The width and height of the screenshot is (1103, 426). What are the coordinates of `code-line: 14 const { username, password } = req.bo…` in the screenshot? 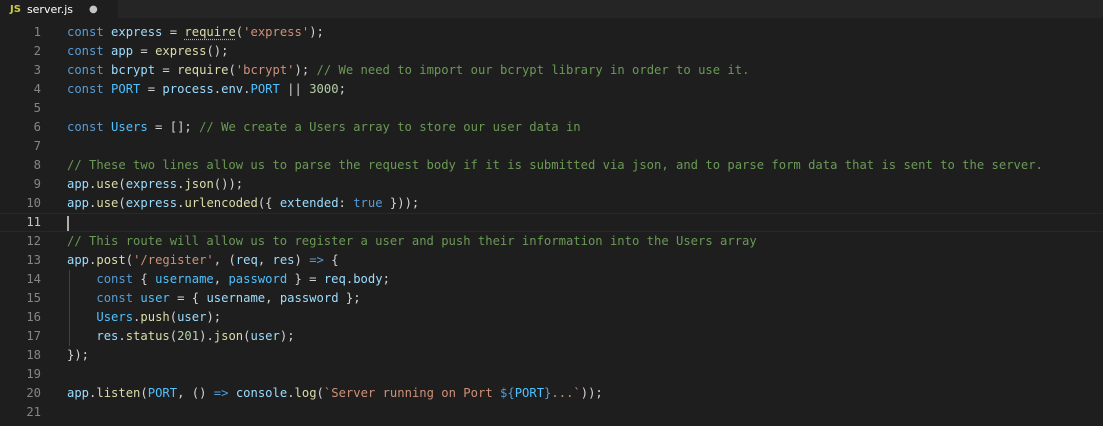 It's located at (551, 279).